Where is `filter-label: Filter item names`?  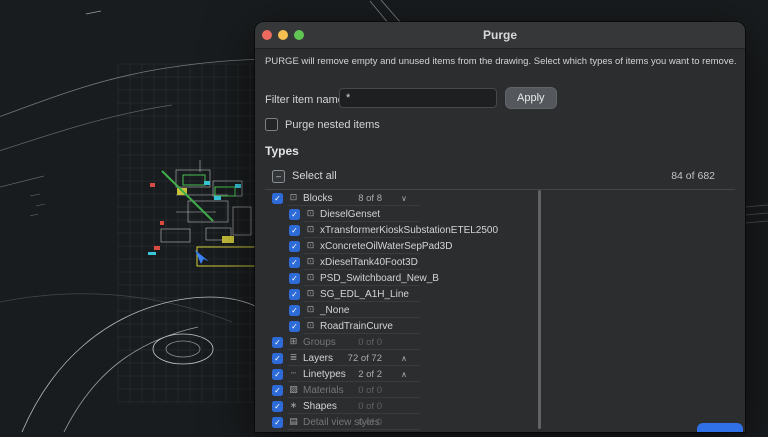
filter-label: Filter item names is located at coordinates (307, 100).